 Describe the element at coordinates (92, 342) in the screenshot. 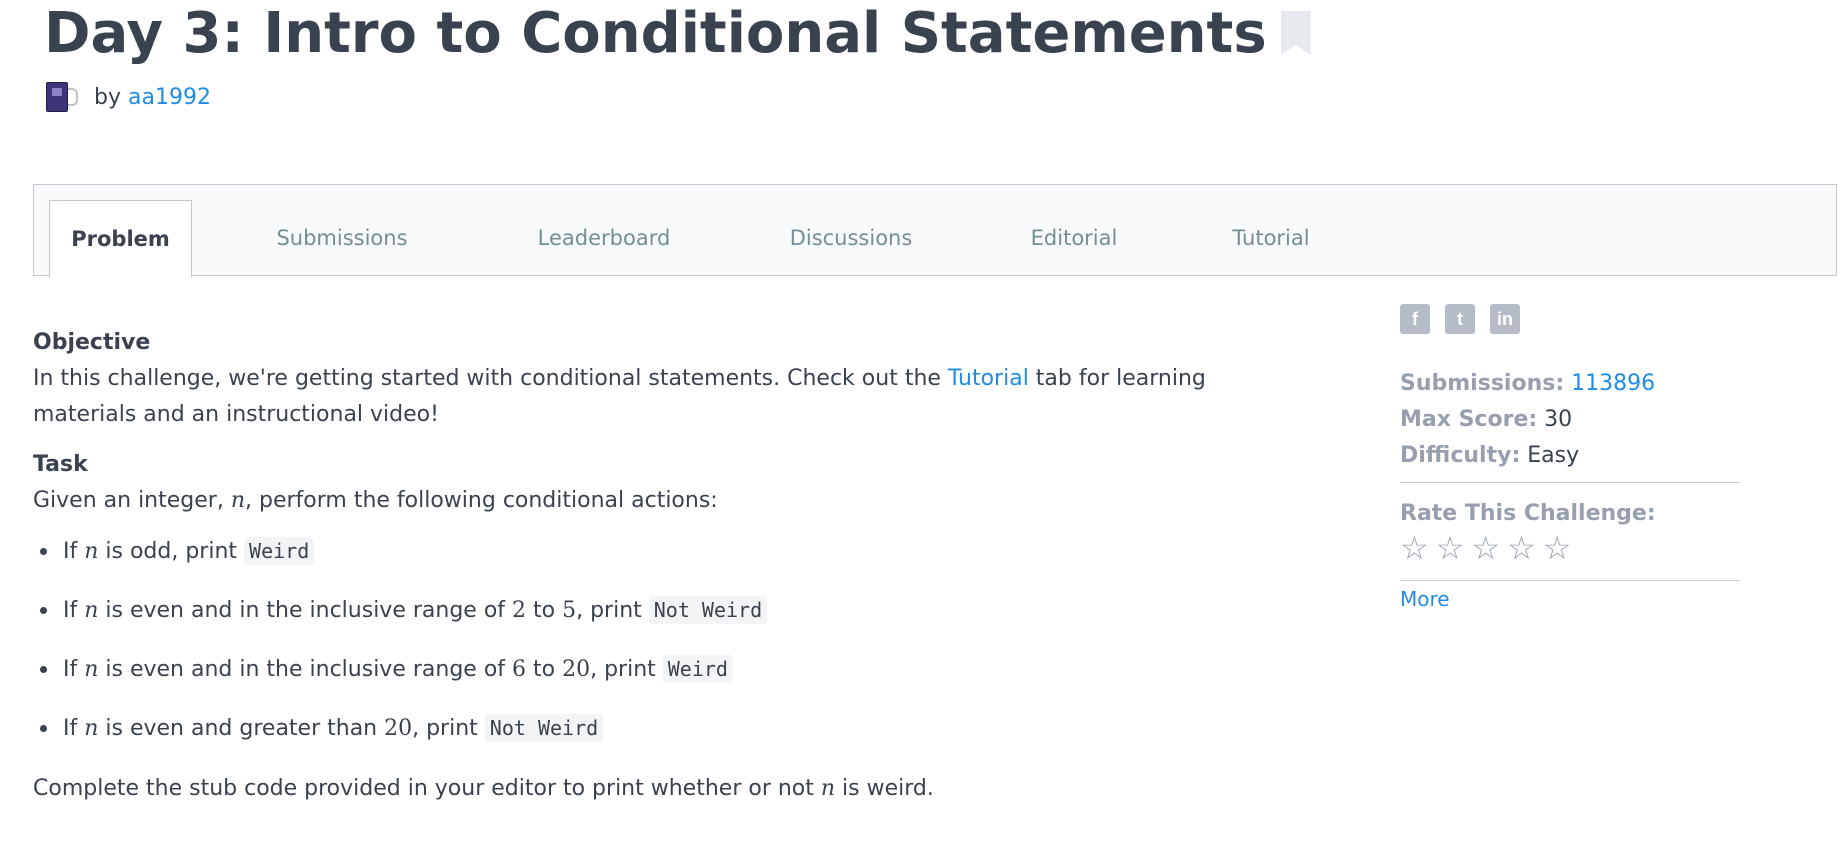

I see `objective-heading: Objective` at that location.